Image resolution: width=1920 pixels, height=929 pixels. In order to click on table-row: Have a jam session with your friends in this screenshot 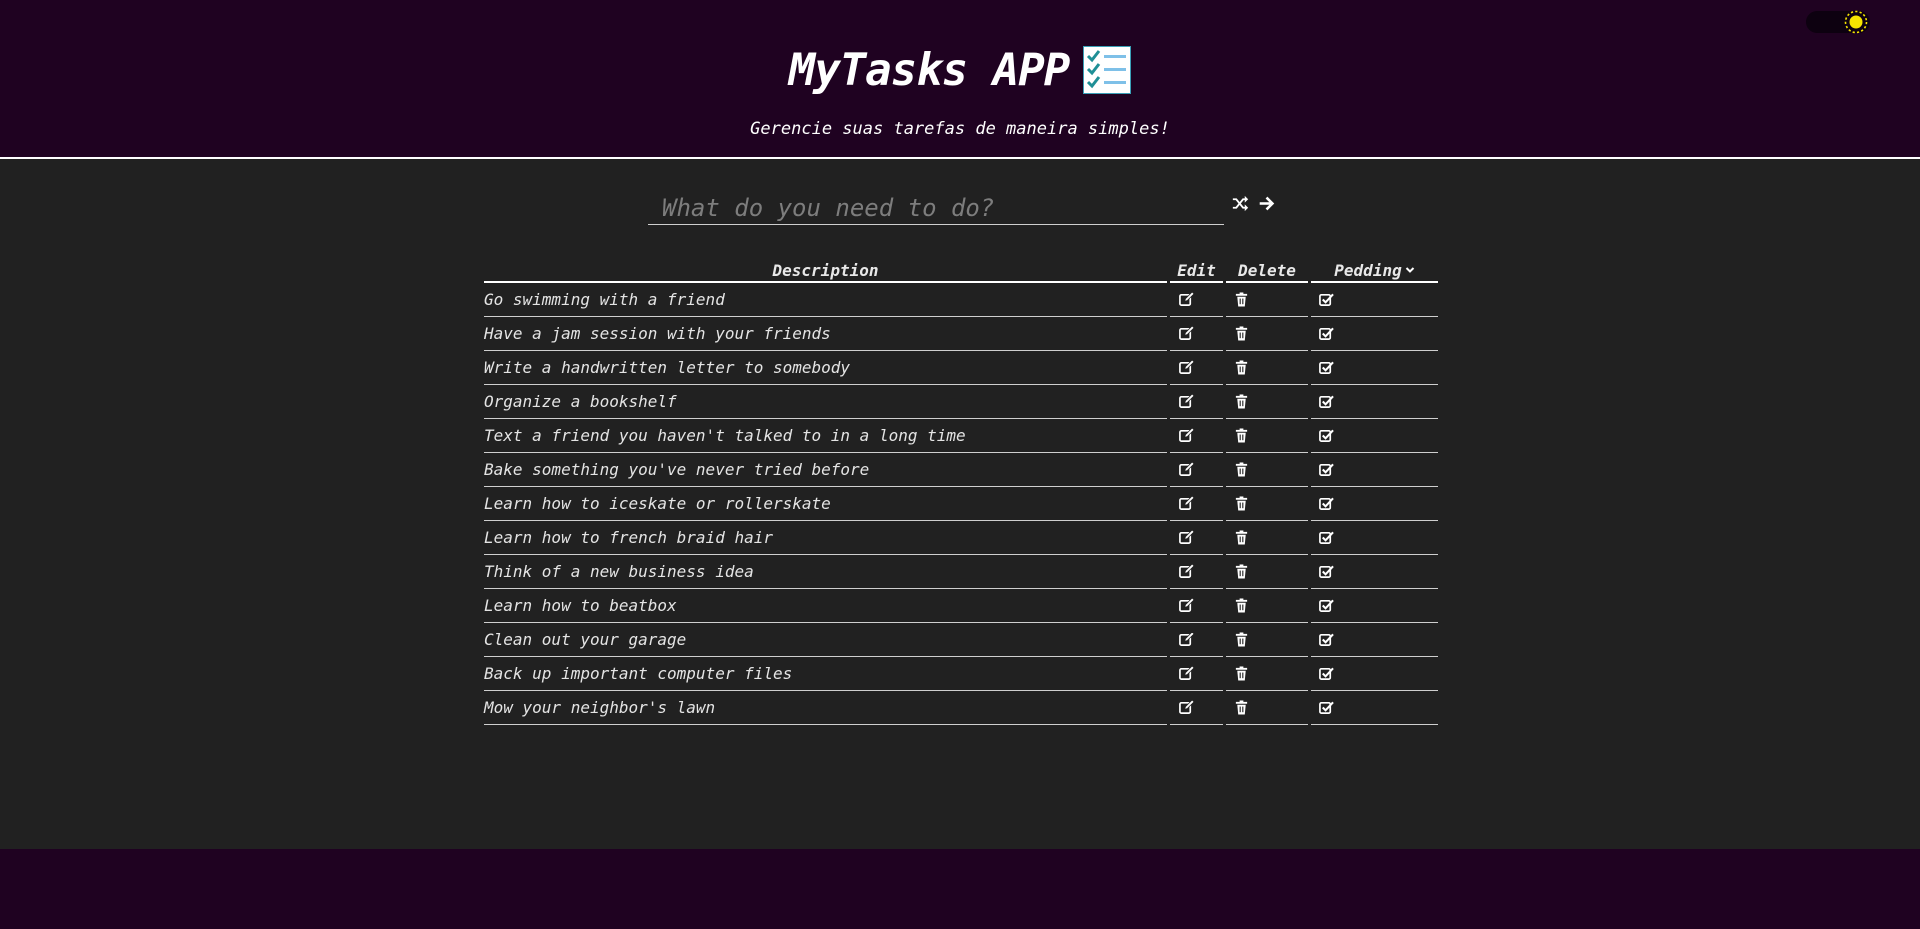, I will do `click(961, 334)`.